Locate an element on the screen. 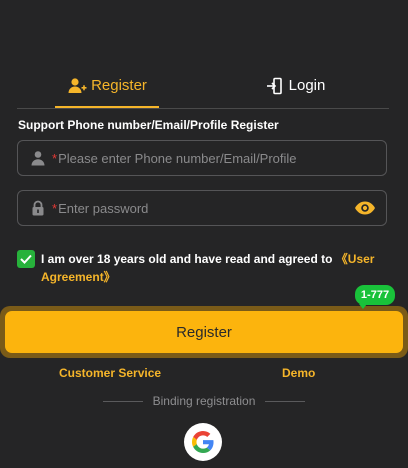 The width and height of the screenshot is (408, 468). binding-label: Binding registration is located at coordinates (204, 401).